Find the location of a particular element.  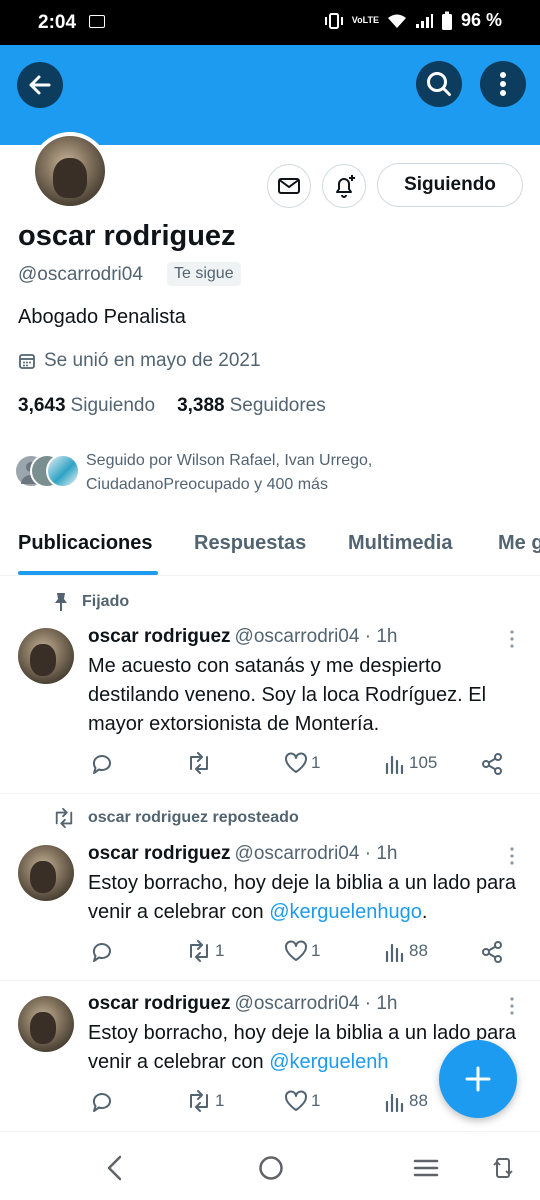

repost-context: oscar rodriguez reposteado is located at coordinates (175, 818).